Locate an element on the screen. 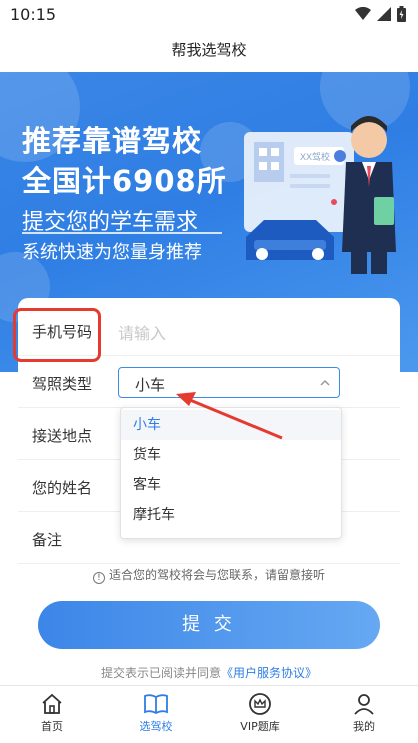  phone-input: 请输入 is located at coordinates (142, 332).